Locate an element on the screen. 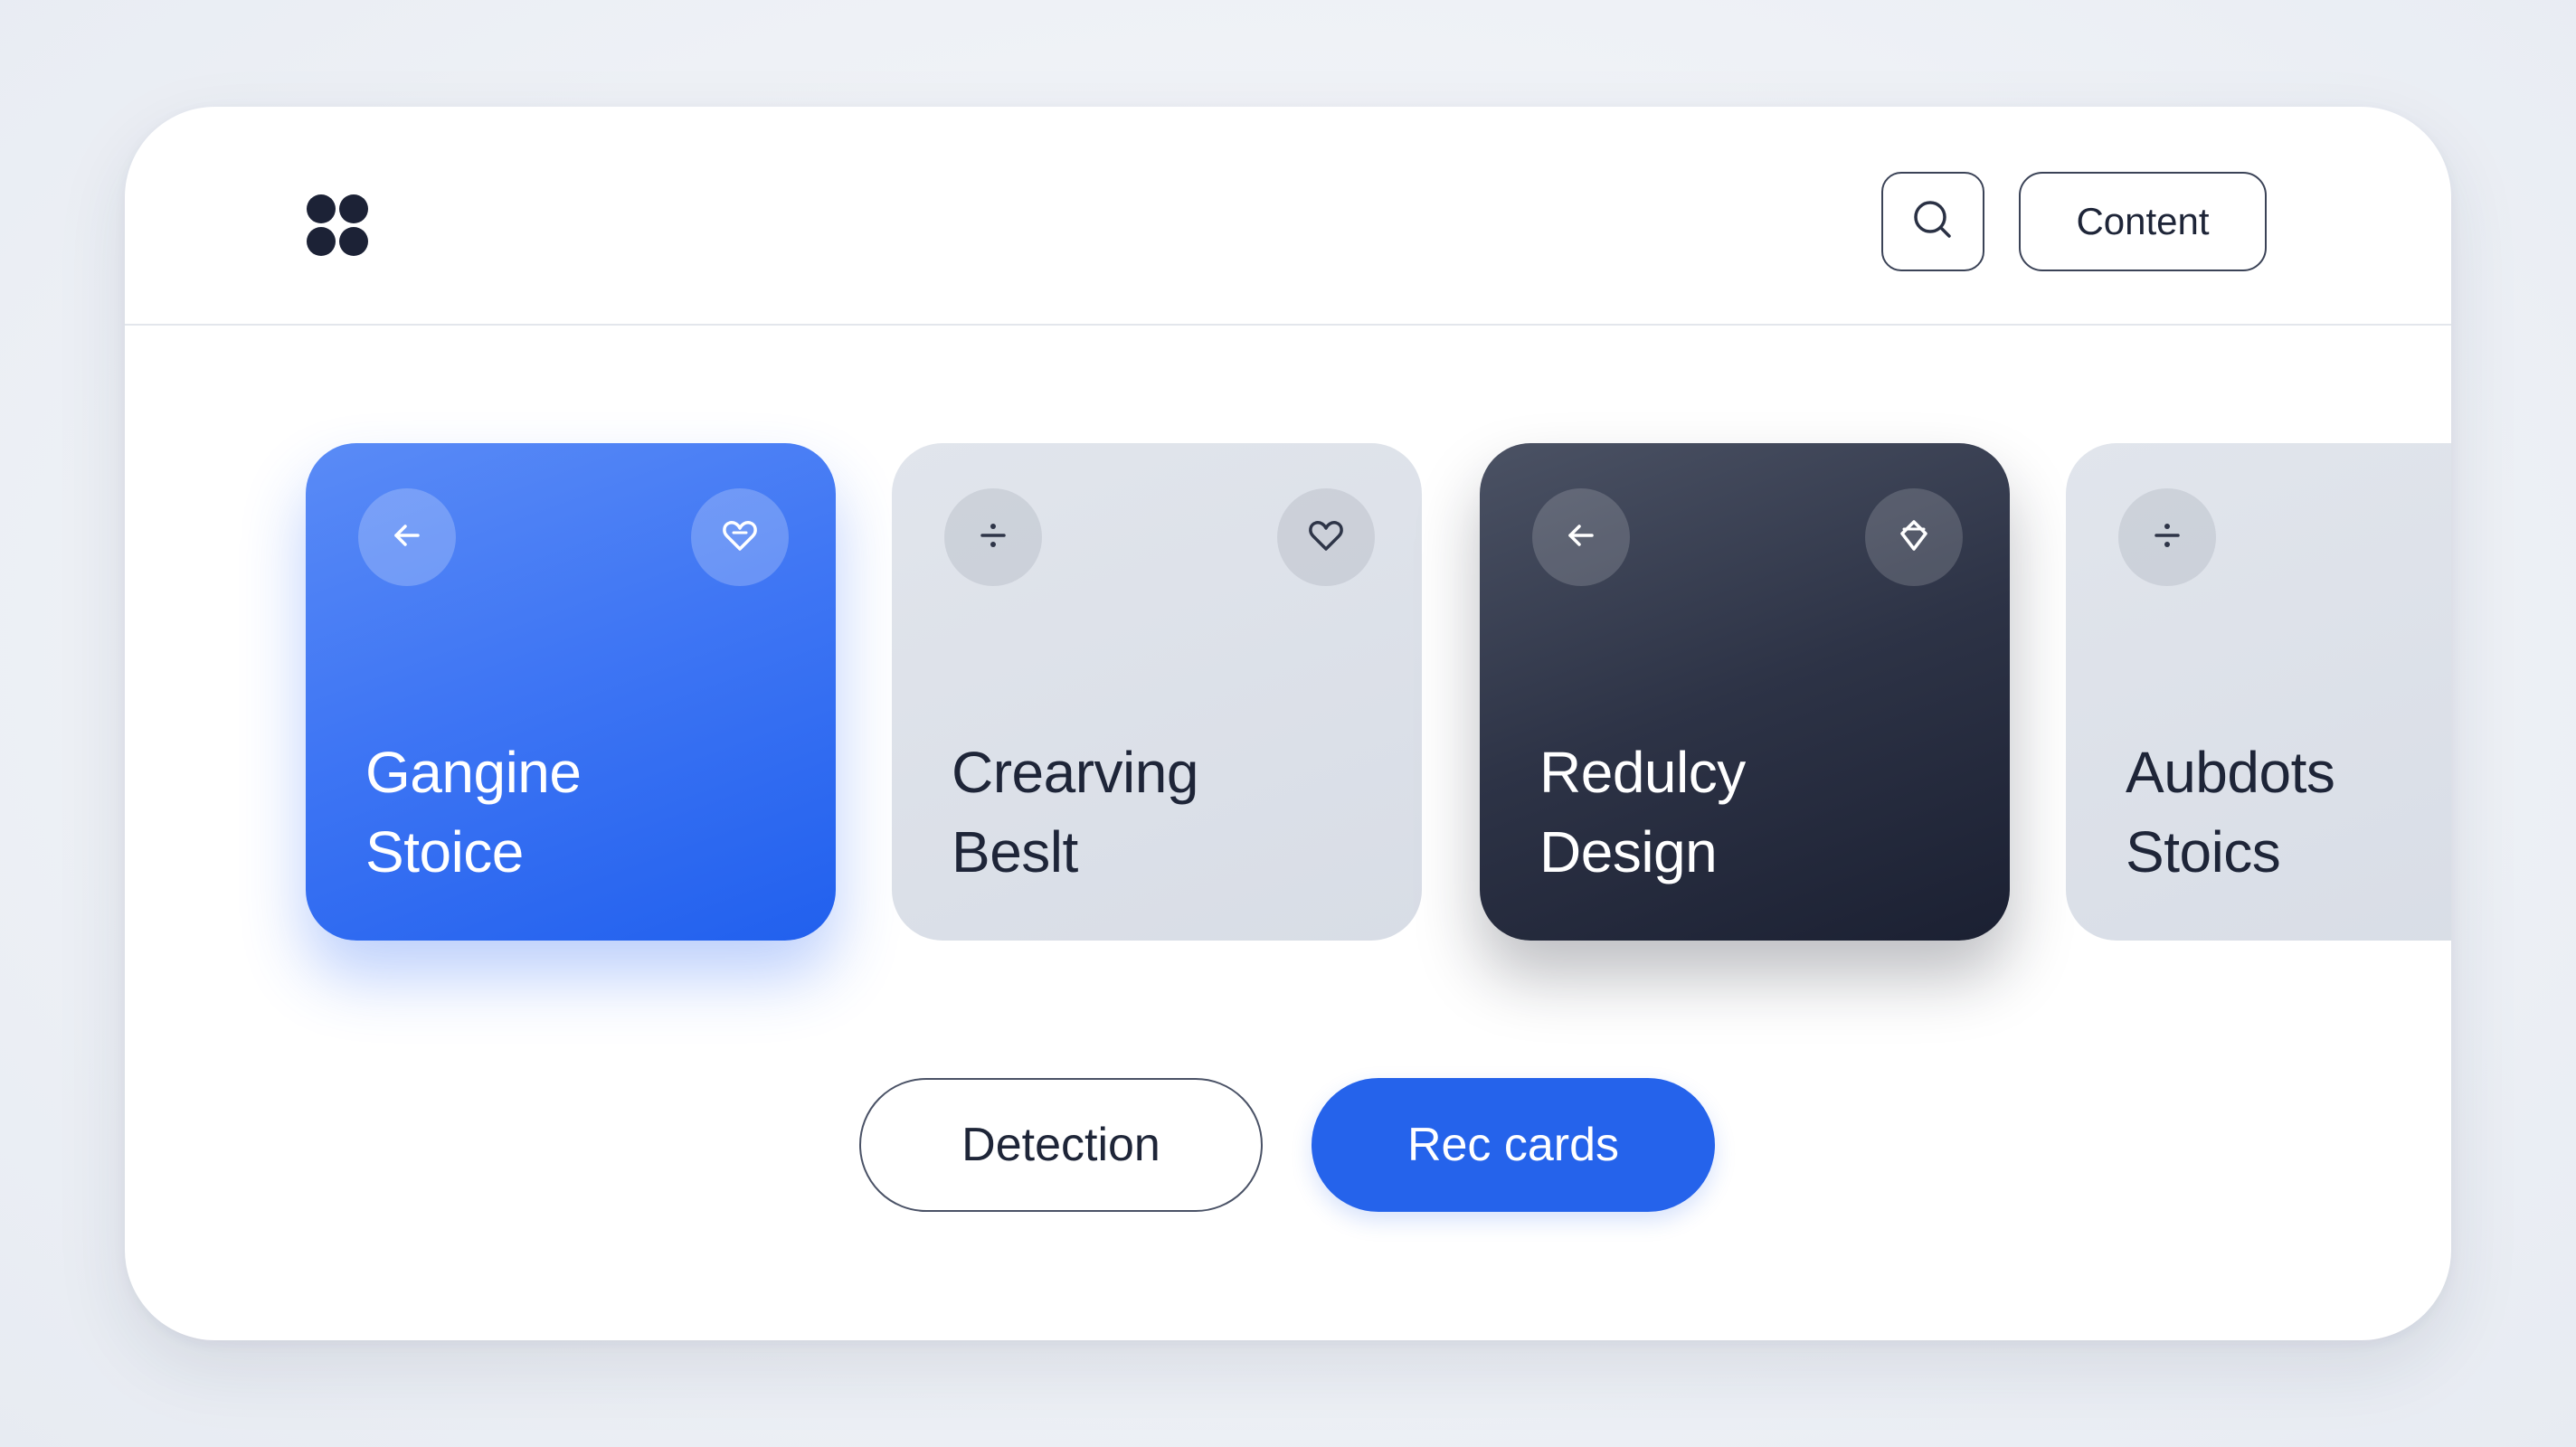 The height and width of the screenshot is (1447, 2576). content-button-label: Content is located at coordinates (2143, 221).